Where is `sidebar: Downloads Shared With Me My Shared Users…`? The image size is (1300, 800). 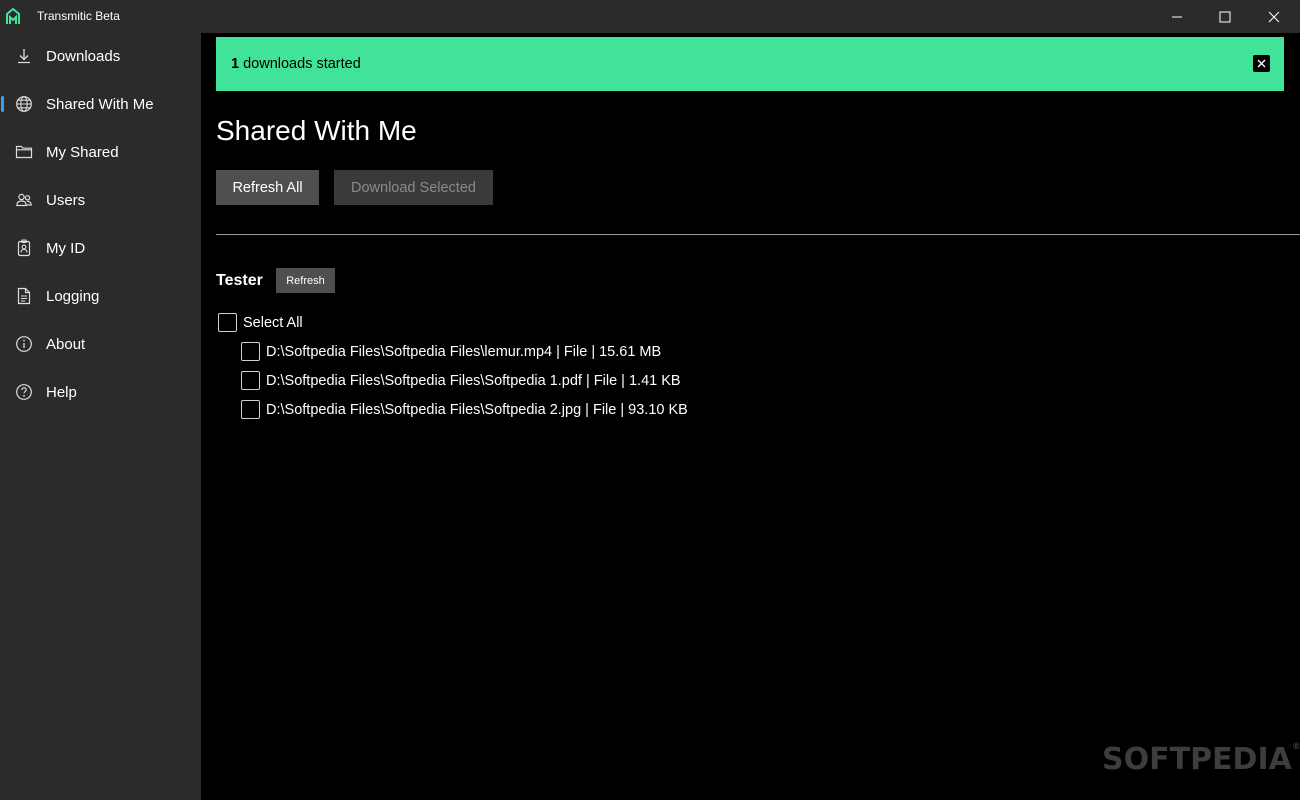 sidebar: Downloads Shared With Me My Shared Users… is located at coordinates (100, 416).